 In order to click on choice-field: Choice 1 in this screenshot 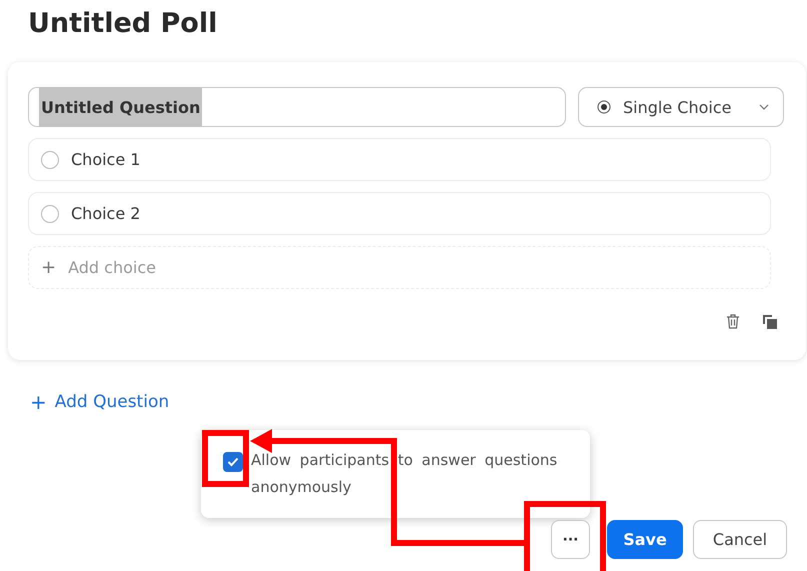, I will do `click(399, 159)`.